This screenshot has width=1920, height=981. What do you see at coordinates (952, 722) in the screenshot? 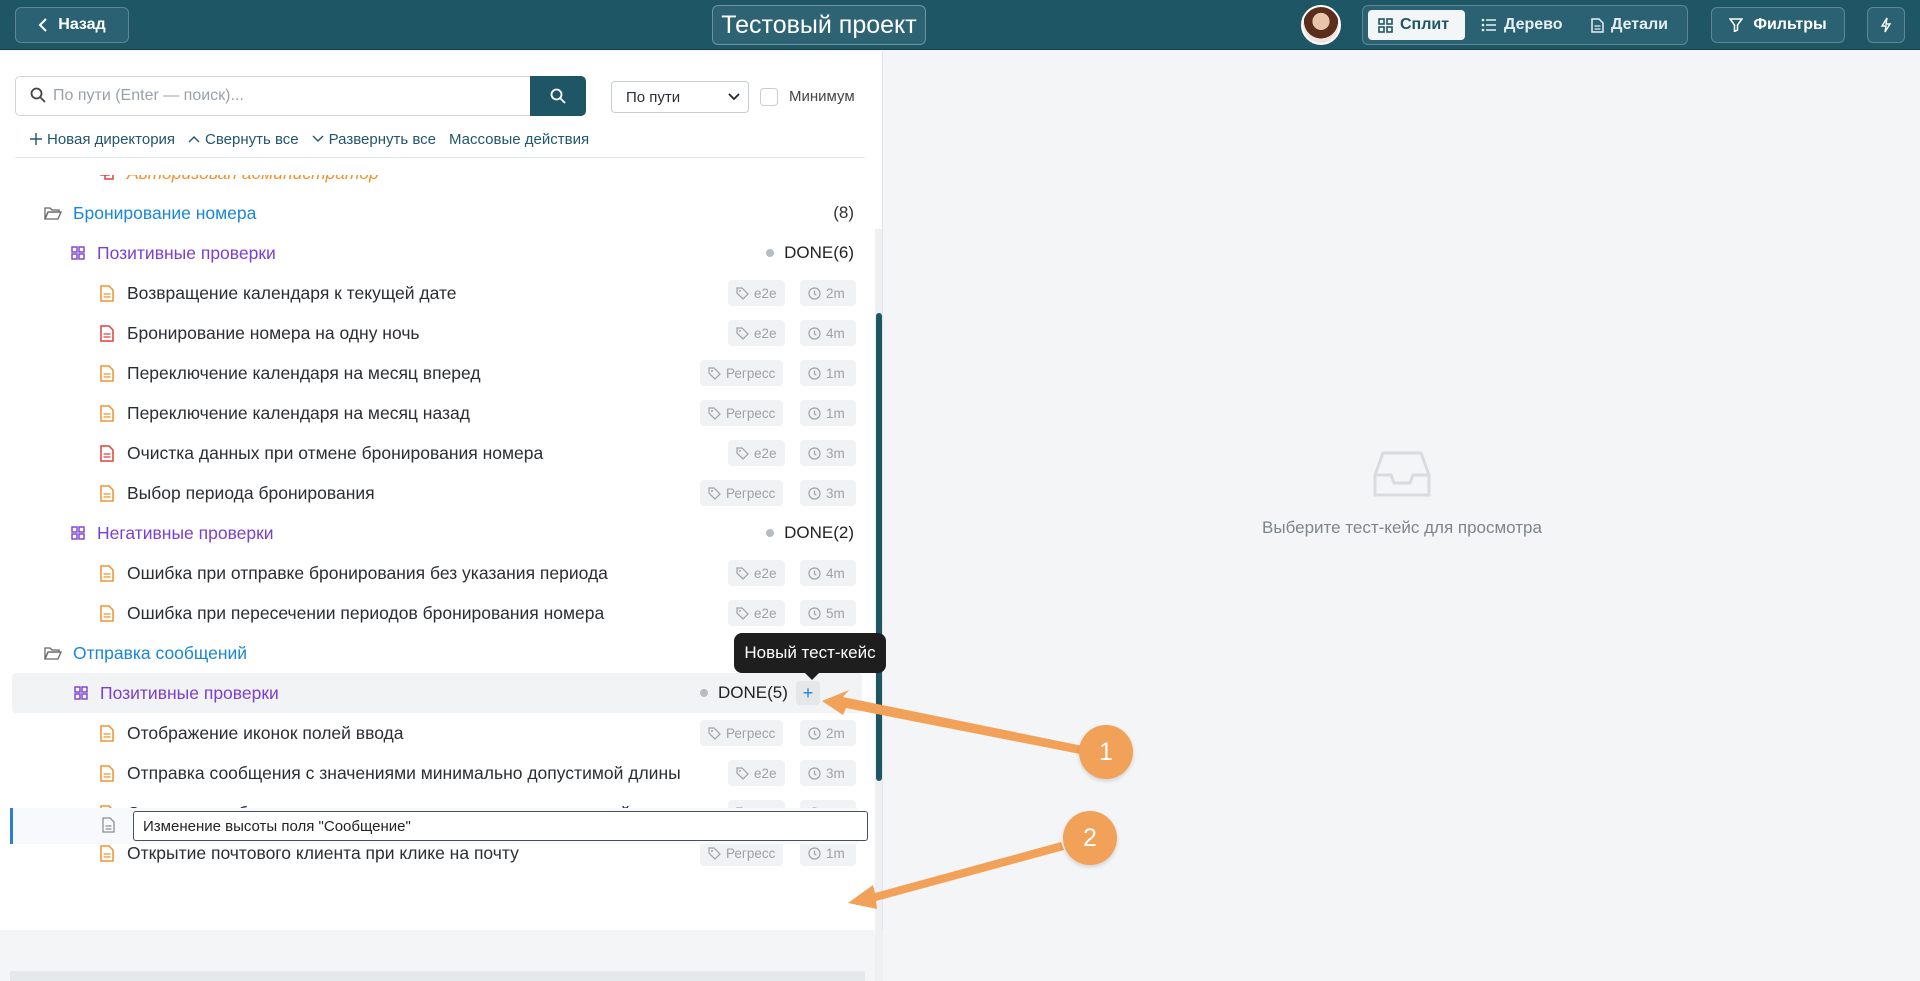
I see `arrow-1-icon` at bounding box center [952, 722].